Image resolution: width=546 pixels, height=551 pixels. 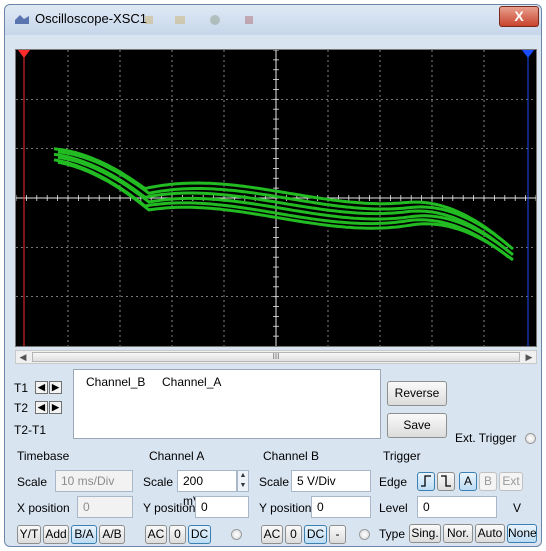 What do you see at coordinates (490, 533) in the screenshot?
I see `trigger-auto-button: Auto` at bounding box center [490, 533].